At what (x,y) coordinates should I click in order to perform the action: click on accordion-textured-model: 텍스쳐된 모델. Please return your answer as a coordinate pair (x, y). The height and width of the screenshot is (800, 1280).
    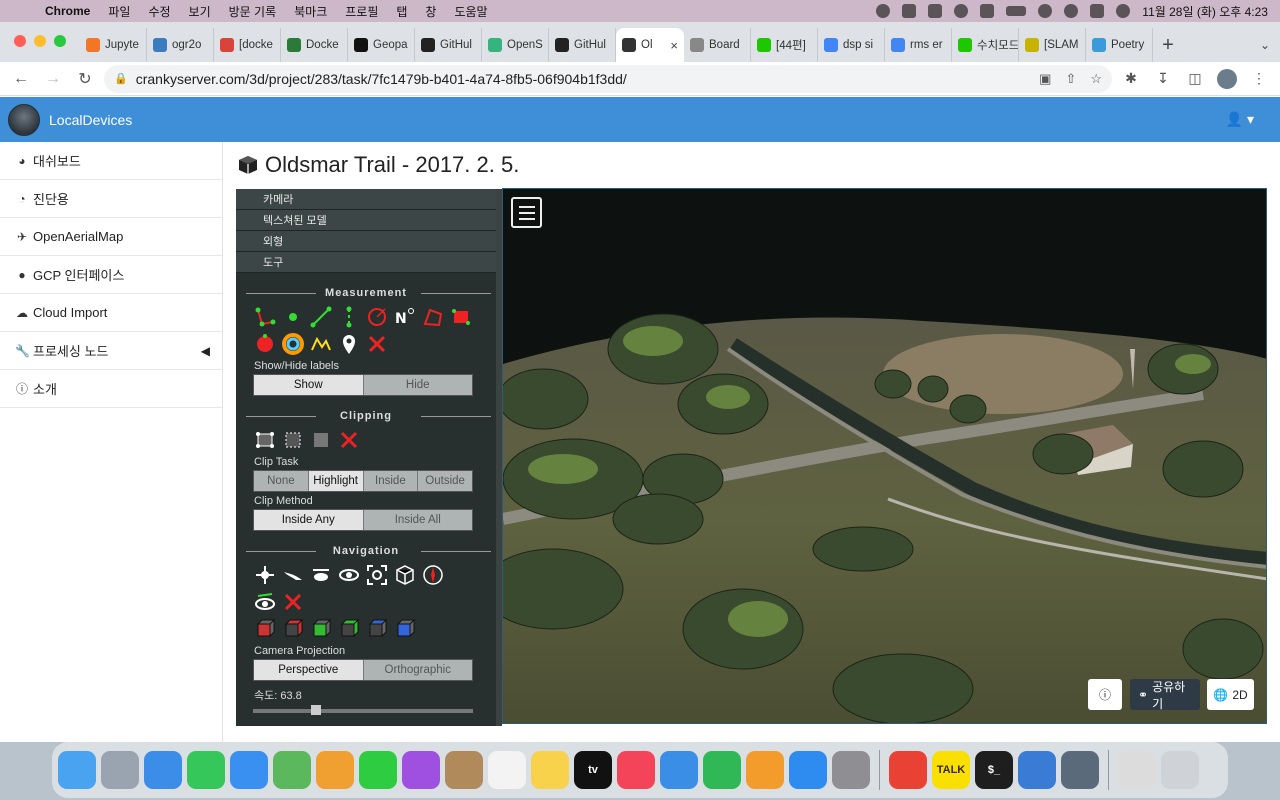
    Looking at the image, I should click on (366, 220).